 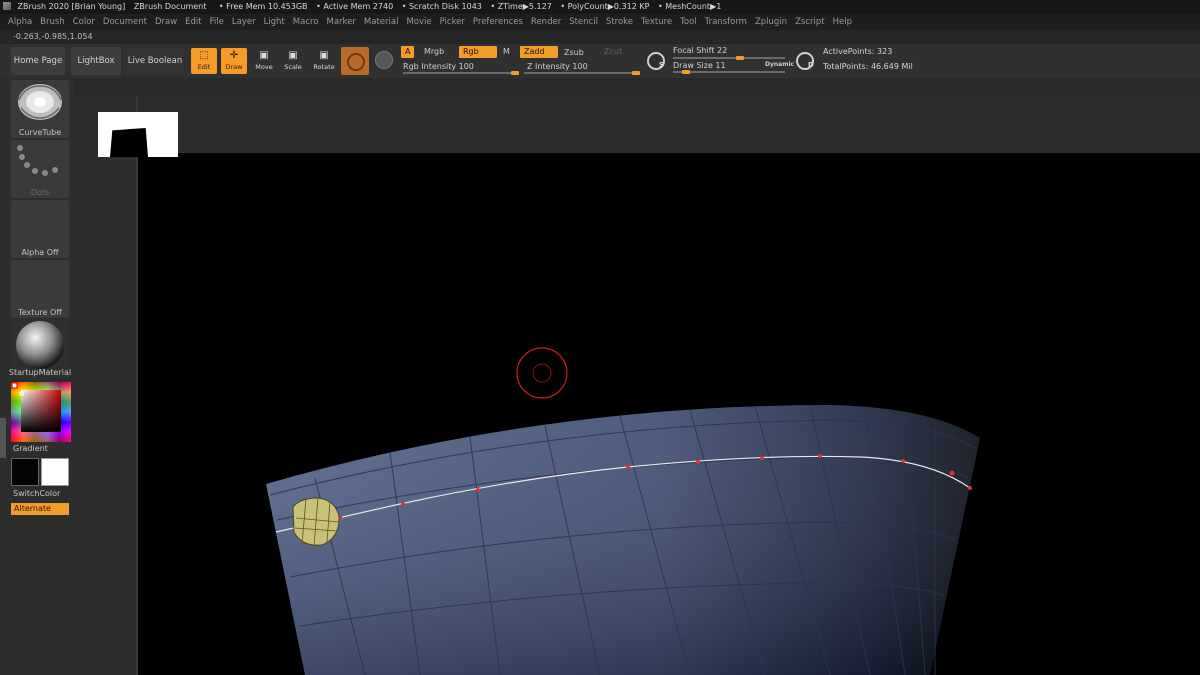 What do you see at coordinates (316, 522) in the screenshot?
I see `tube-cap` at bounding box center [316, 522].